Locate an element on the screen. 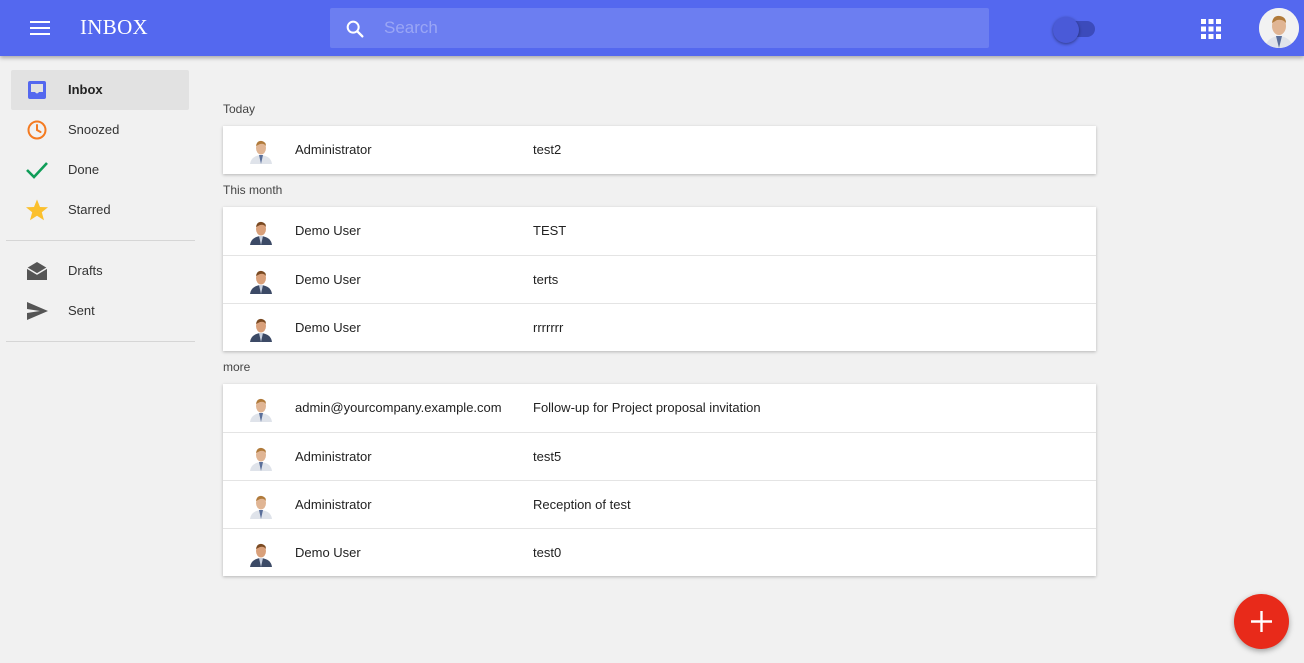 This screenshot has width=1304, height=663. section-label-today: Today is located at coordinates (239, 109).